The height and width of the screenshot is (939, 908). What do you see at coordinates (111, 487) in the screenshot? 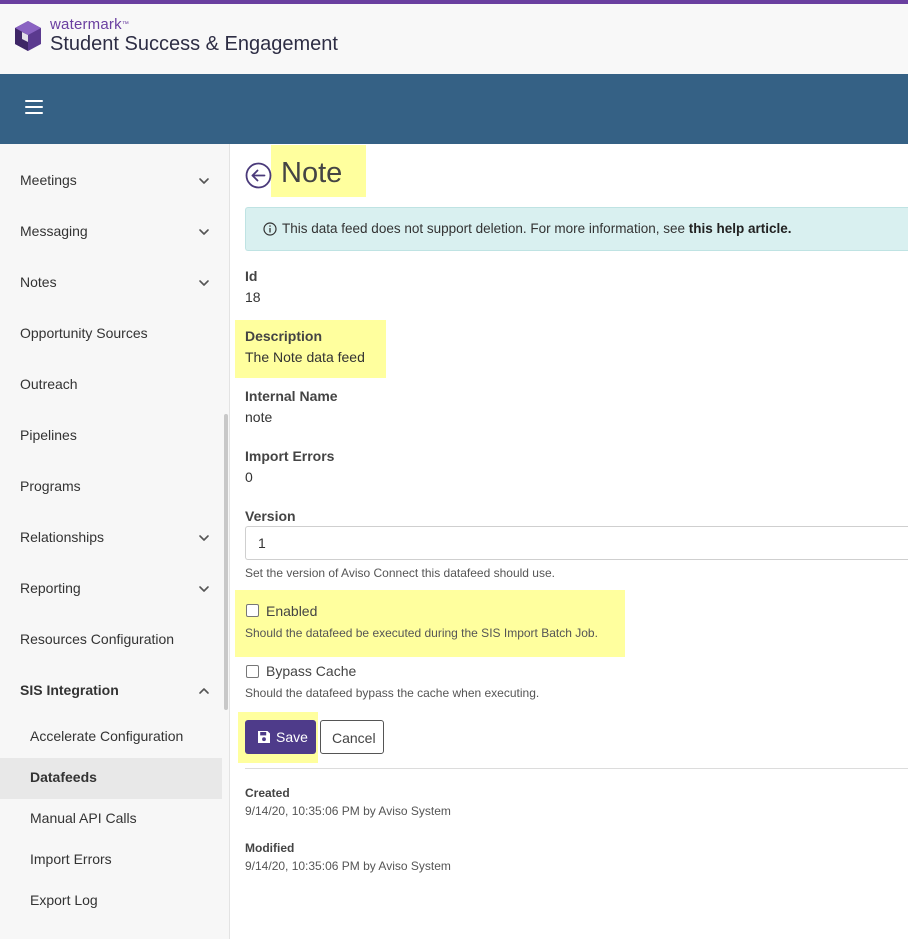
I see `sidebar-item-programs: Programs` at bounding box center [111, 487].